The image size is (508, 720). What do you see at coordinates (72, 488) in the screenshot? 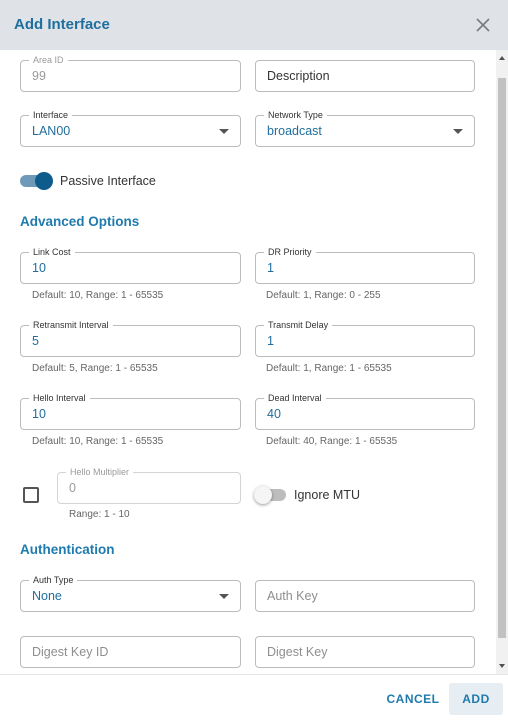
I see `hello-multiplier-value: 0` at bounding box center [72, 488].